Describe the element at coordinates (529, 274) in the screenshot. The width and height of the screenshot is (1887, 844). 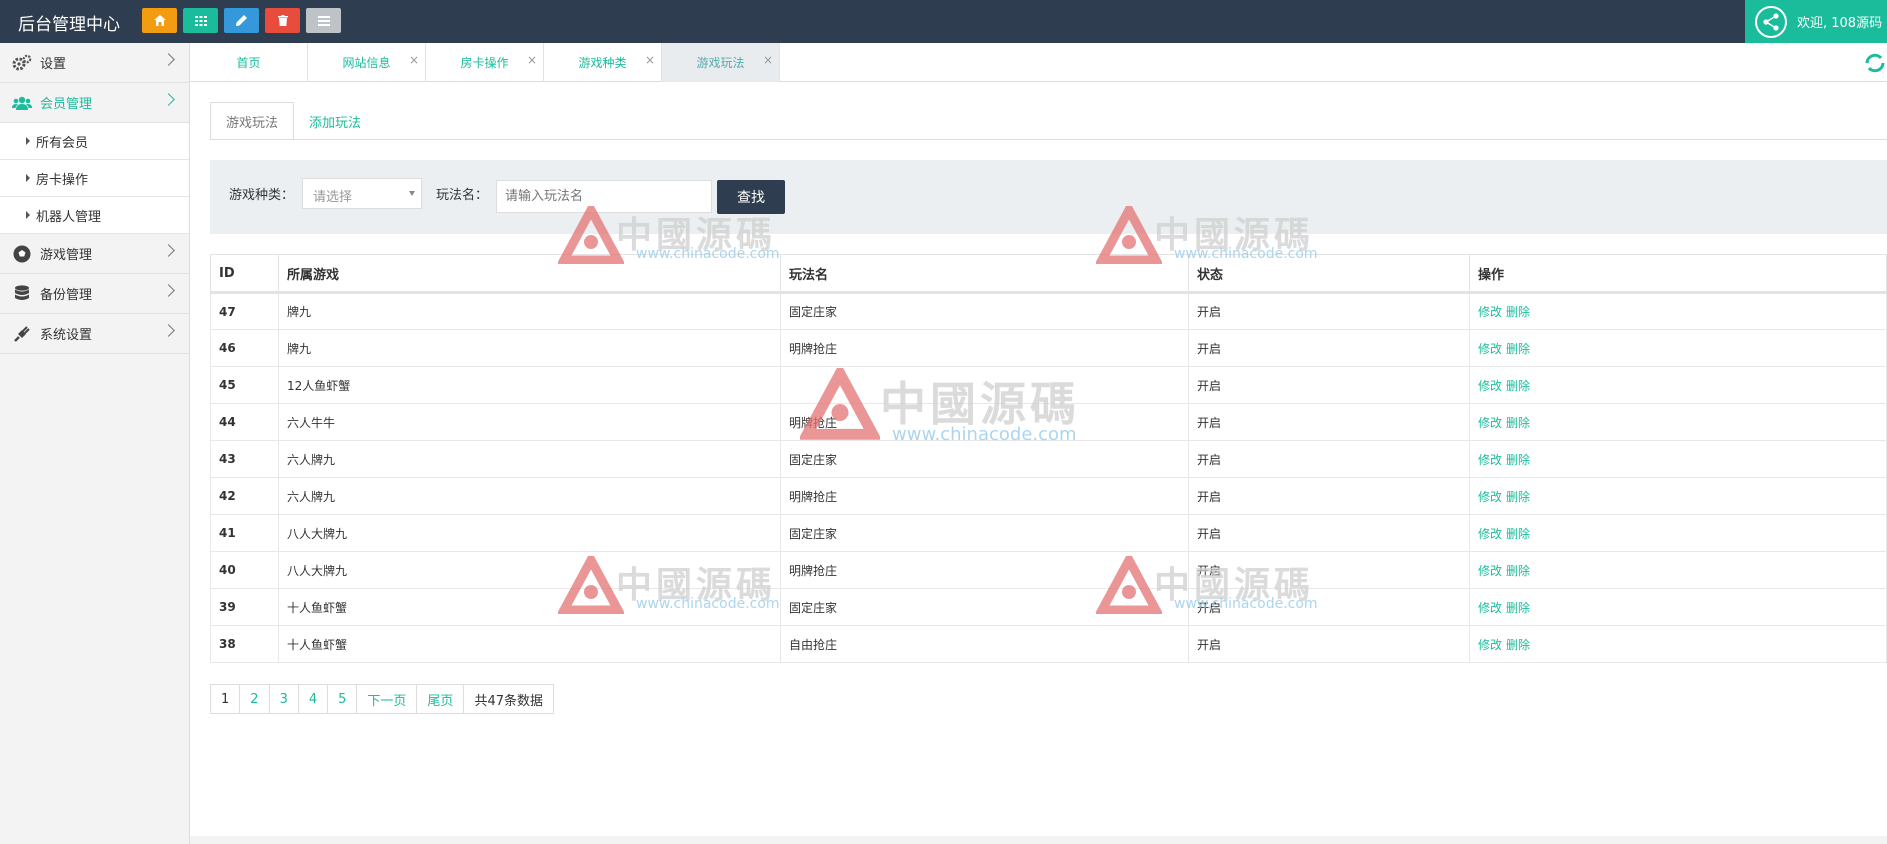
I see `col-game: 所属游戏` at that location.